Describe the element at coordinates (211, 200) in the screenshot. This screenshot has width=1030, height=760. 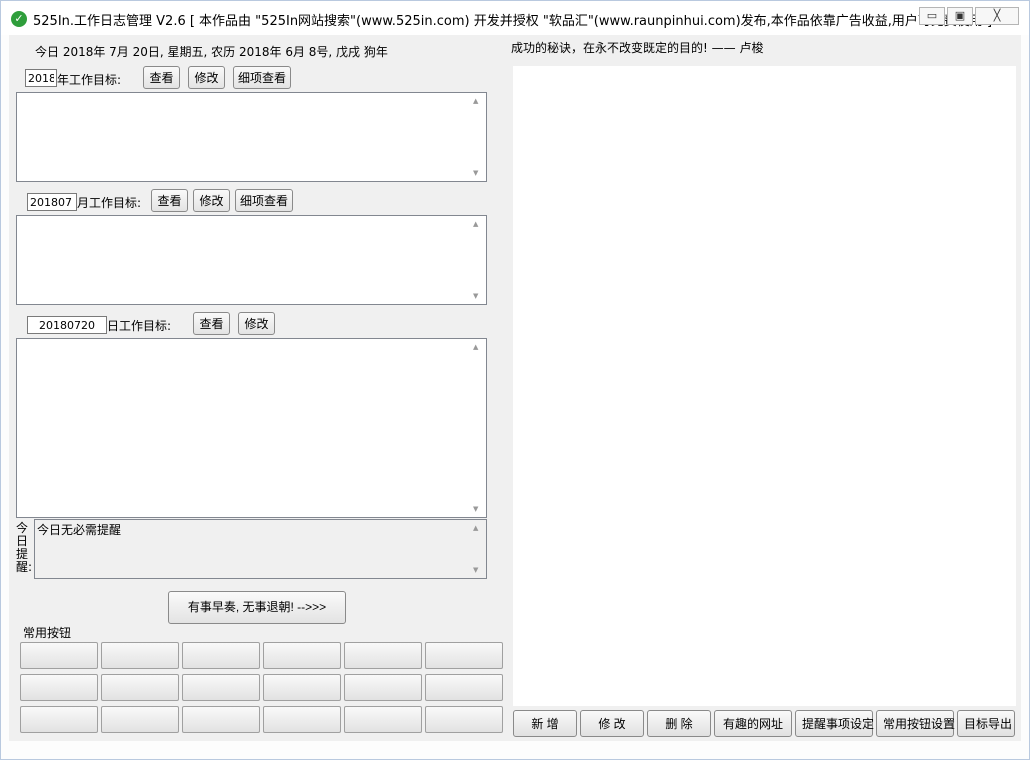
I see `month-edit-button: 修改` at that location.